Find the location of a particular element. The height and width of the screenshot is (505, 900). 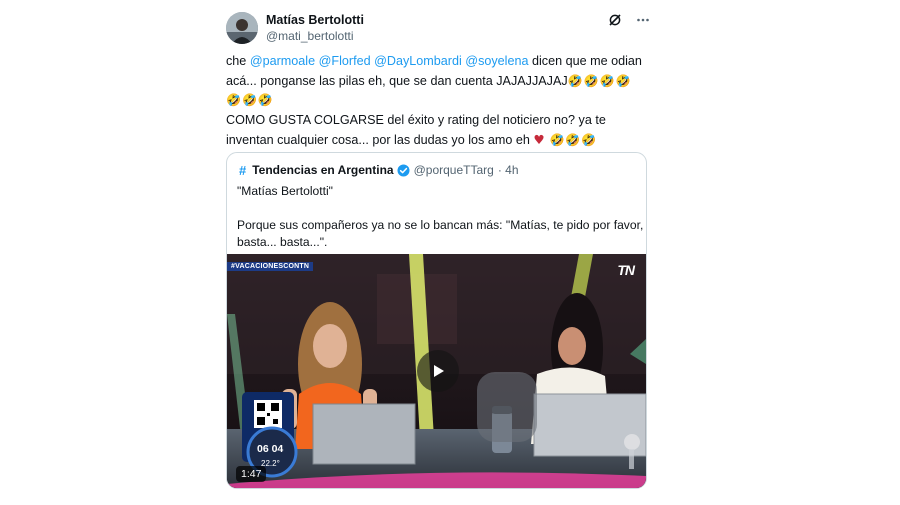

tweet-text-segment: dicen que me odian is located at coordinates (585, 61).